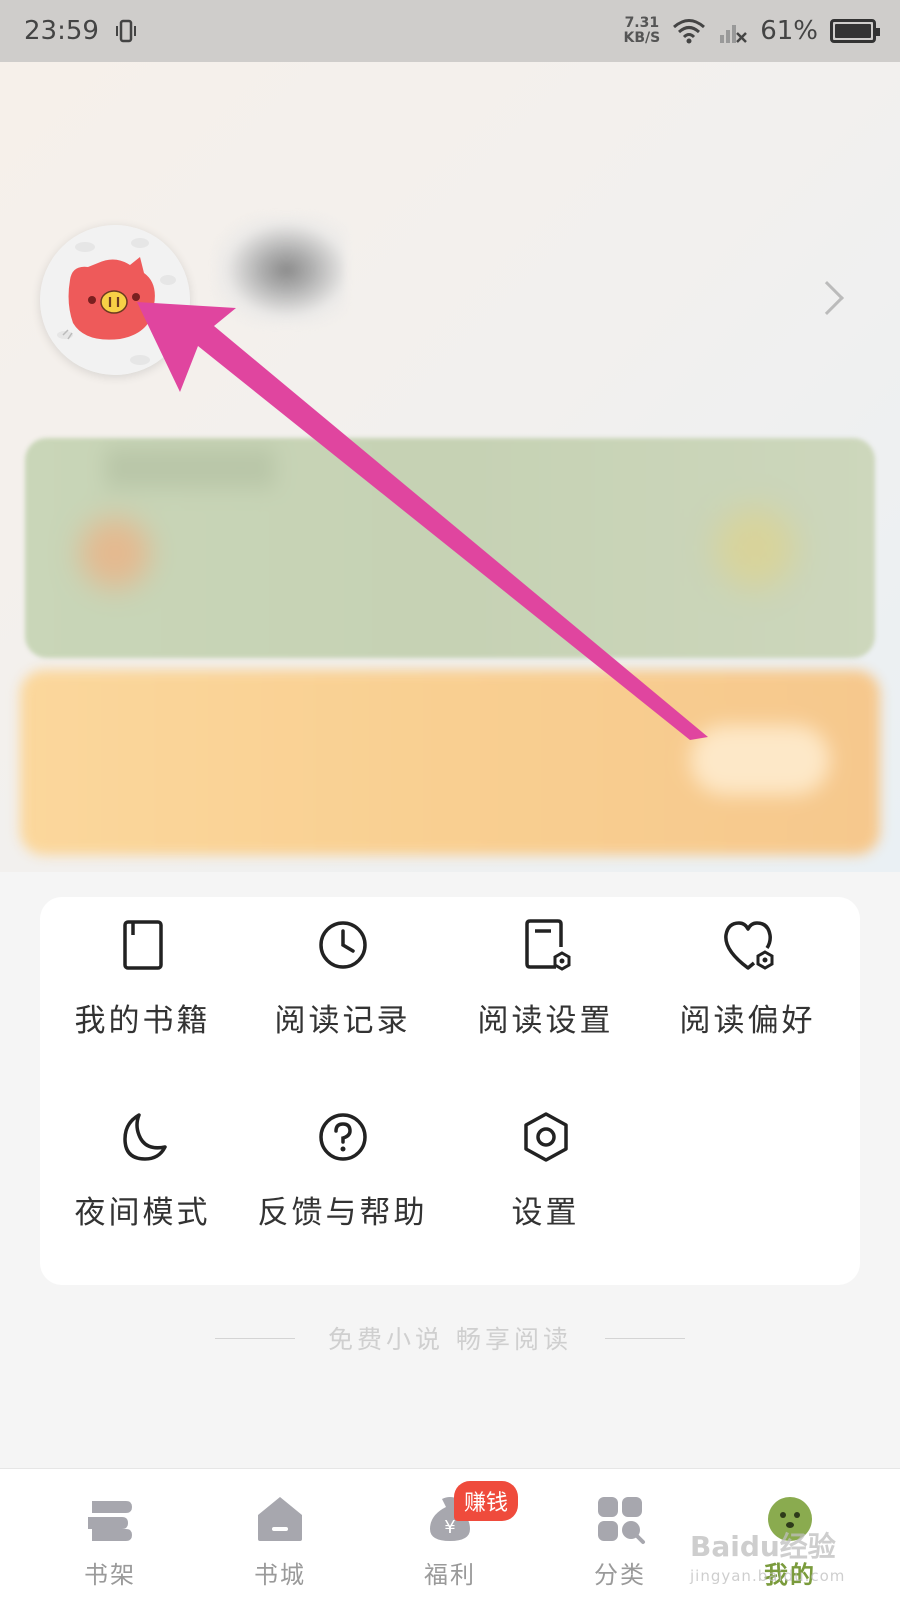 Image resolution: width=900 pixels, height=1600 pixels. Describe the element at coordinates (763, 1546) in the screenshot. I see `watermark-brand: Baidu经验` at that location.